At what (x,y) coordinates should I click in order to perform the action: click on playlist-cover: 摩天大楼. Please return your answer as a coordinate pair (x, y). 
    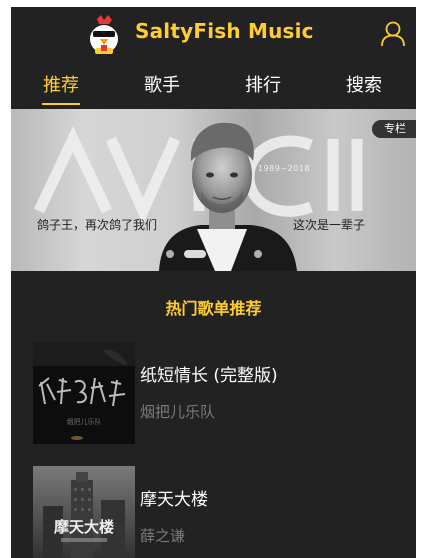
    Looking at the image, I should click on (84, 512).